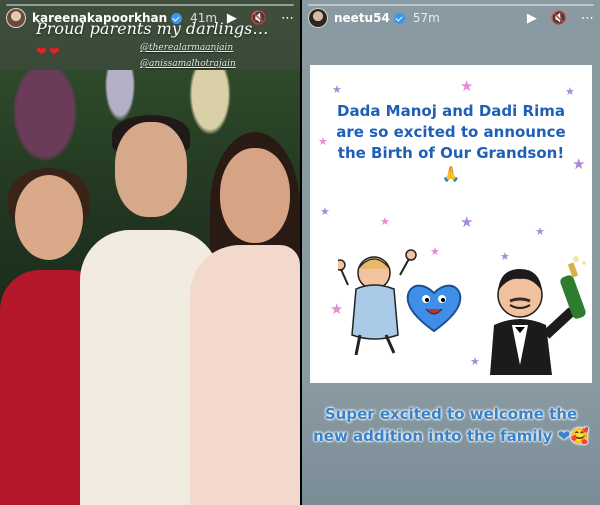 The image size is (600, 505). I want to click on mute-icon: 🔇, so click(559, 18).